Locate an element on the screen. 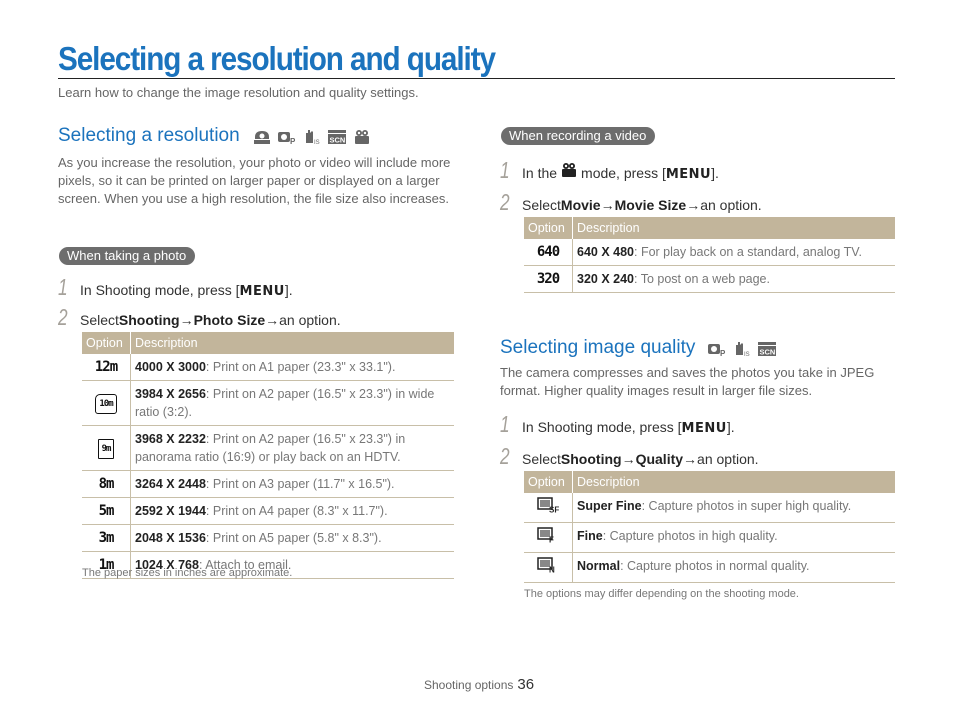 This screenshot has height=720, width=954. footer-section: Shooting options is located at coordinates (469, 685).